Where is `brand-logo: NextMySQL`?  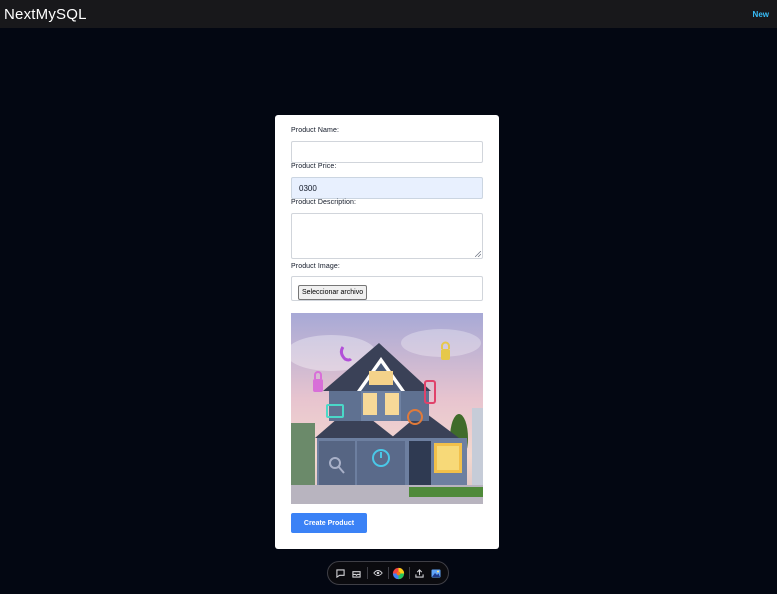
brand-logo: NextMySQL is located at coordinates (45, 14).